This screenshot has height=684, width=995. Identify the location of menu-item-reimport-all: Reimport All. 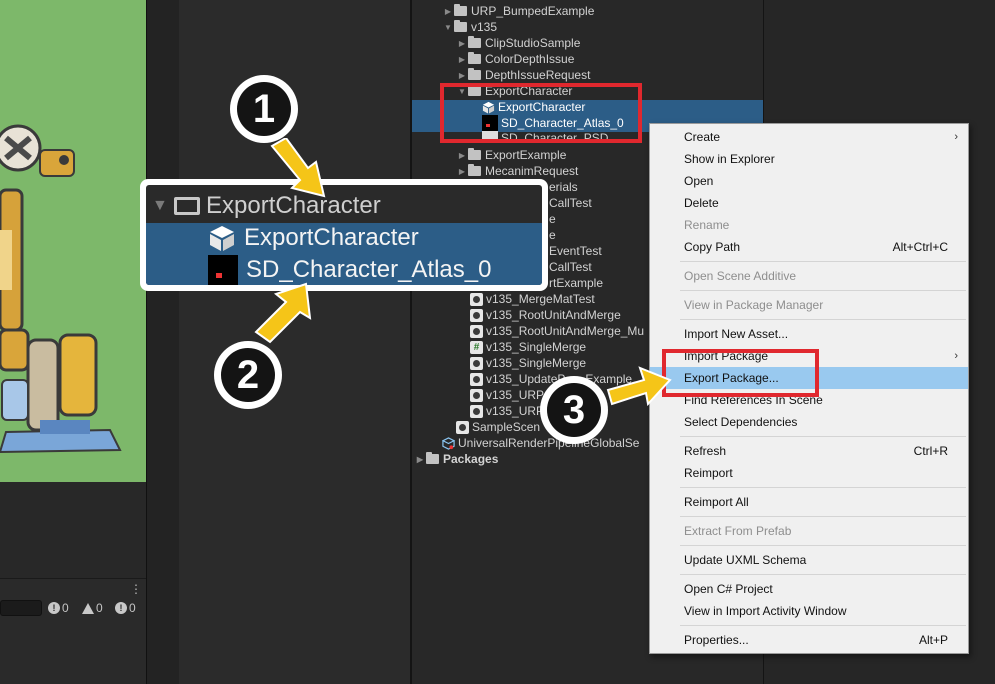
(809, 502).